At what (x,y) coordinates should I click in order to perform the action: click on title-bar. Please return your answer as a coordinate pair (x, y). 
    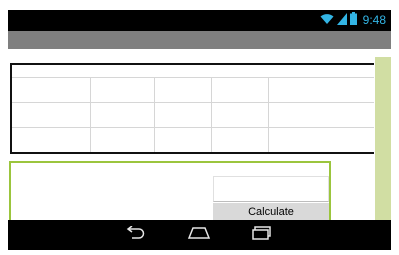
    Looking at the image, I should click on (199, 40).